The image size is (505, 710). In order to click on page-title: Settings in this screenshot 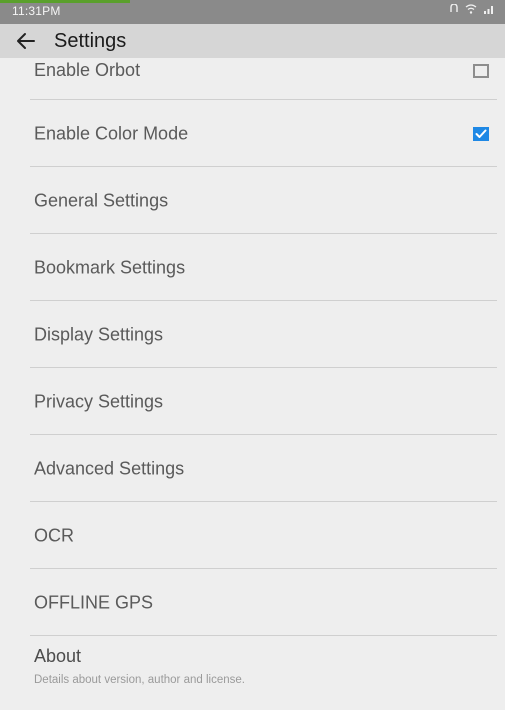, I will do `click(90, 40)`.